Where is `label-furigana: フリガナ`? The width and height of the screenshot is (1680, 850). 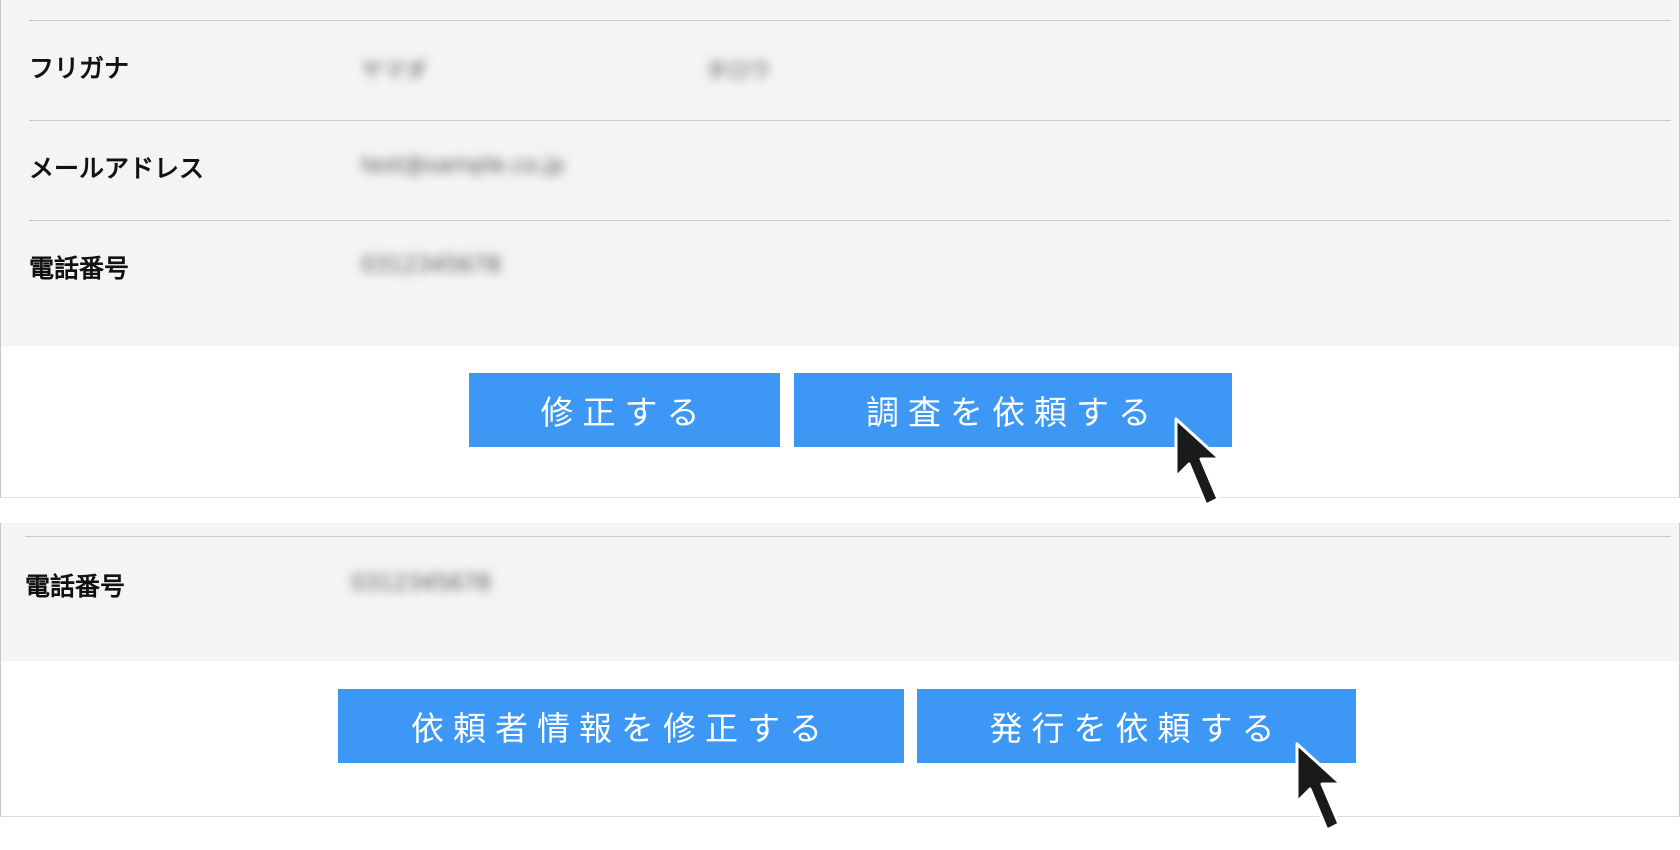 label-furigana: フリガナ is located at coordinates (79, 68).